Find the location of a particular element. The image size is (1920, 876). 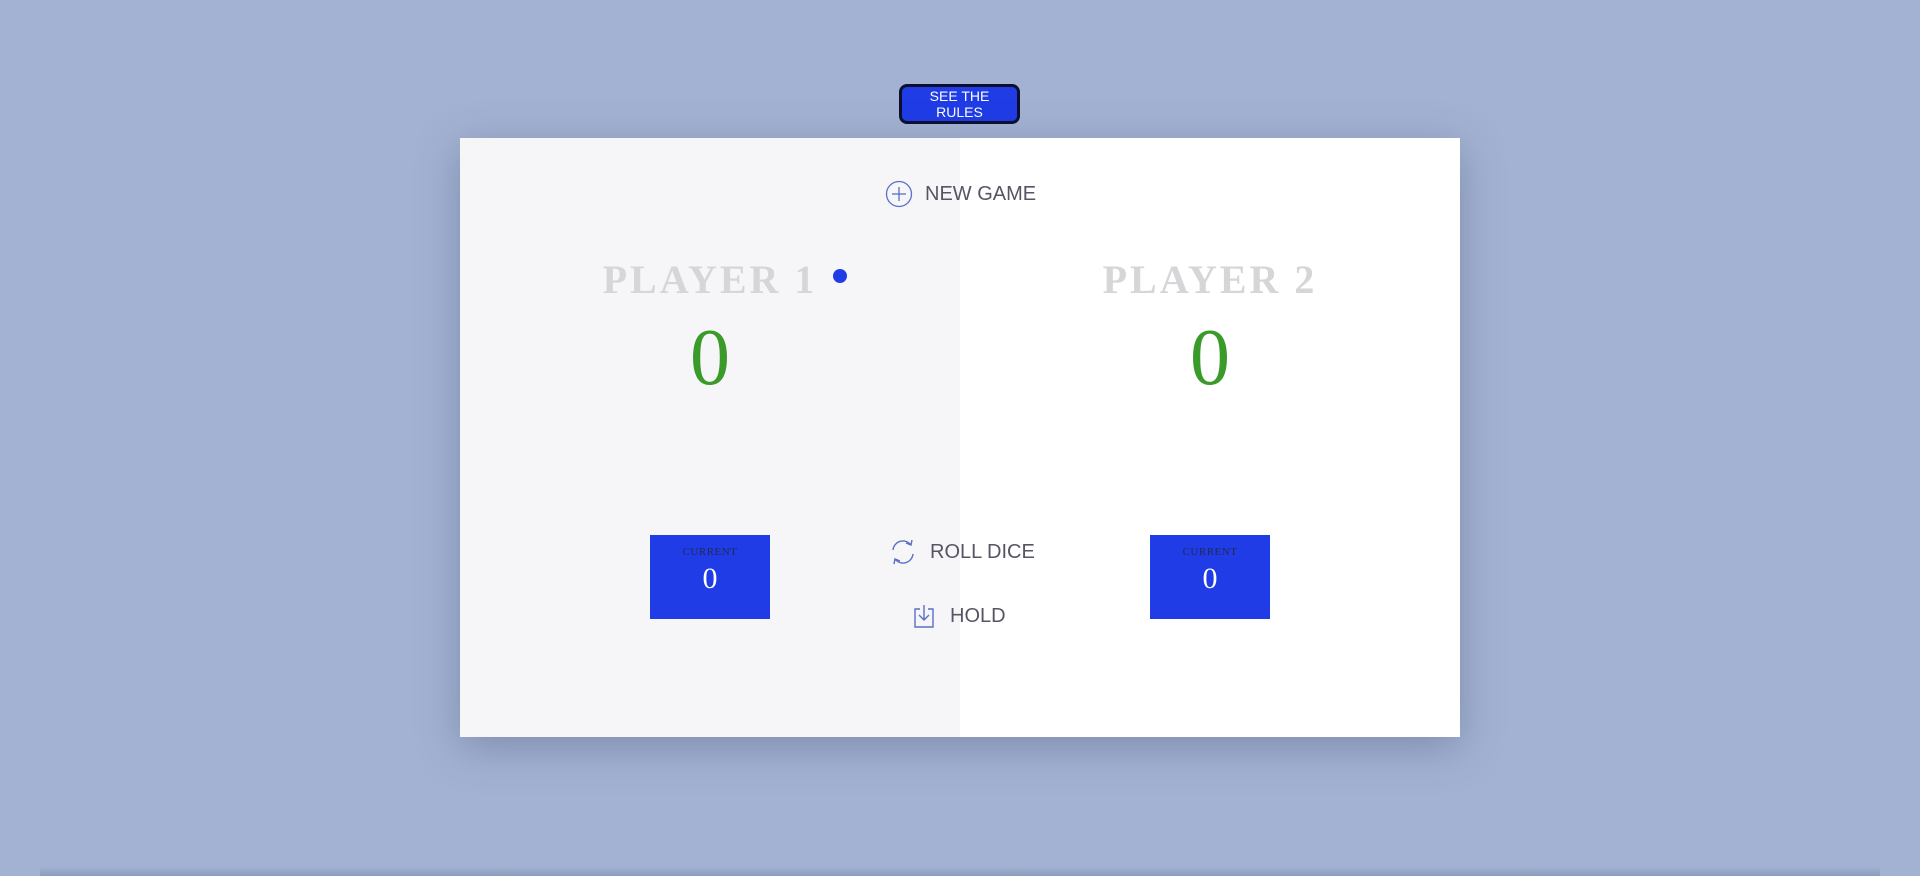

new-game-button: NEW GAME is located at coordinates (960, 194).